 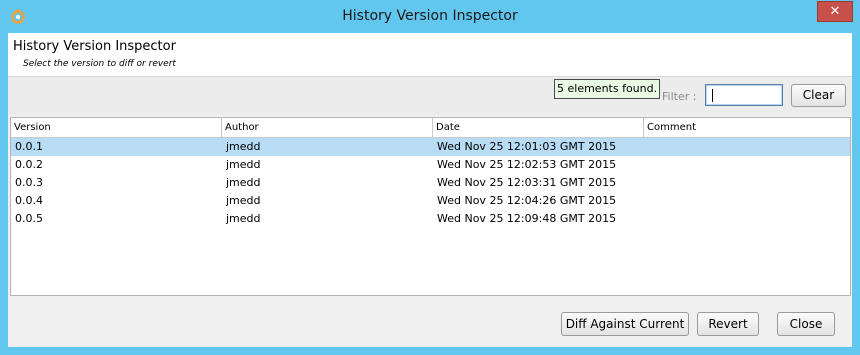 I want to click on column-header-version: Version, so click(x=116, y=127).